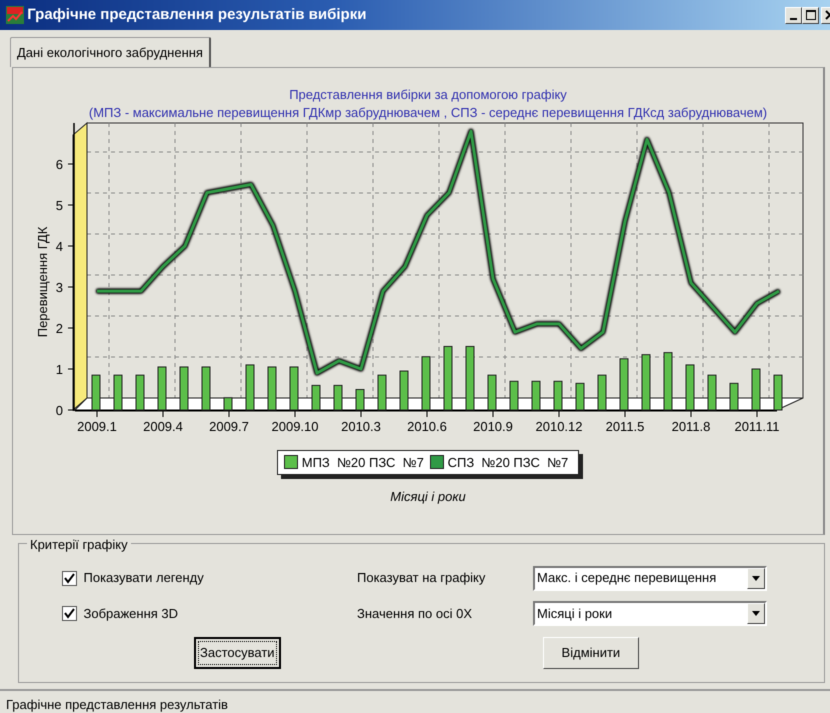  Describe the element at coordinates (15, 15) in the screenshot. I see `app-icon` at that location.